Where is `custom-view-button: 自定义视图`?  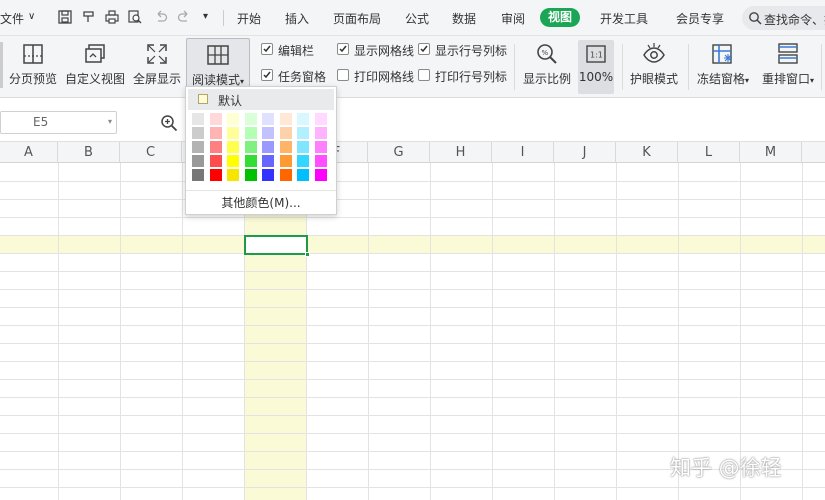 custom-view-button: 自定义视图 is located at coordinates (95, 67).